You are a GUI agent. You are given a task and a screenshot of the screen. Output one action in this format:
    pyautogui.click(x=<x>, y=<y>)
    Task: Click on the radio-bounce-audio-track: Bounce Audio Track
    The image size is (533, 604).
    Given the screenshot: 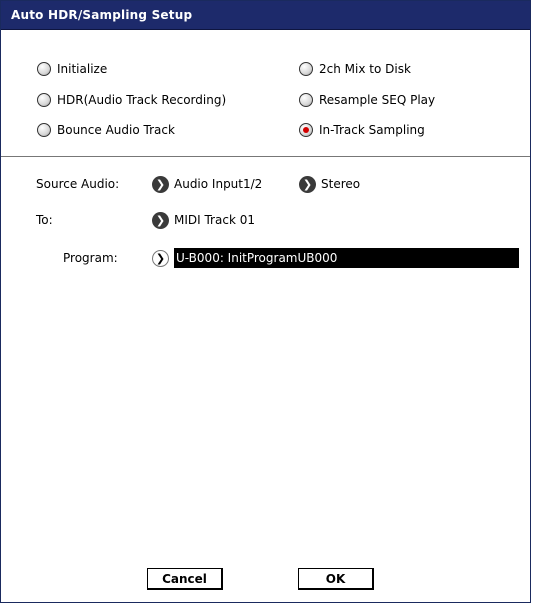 What is the action you would take?
    pyautogui.click(x=106, y=130)
    